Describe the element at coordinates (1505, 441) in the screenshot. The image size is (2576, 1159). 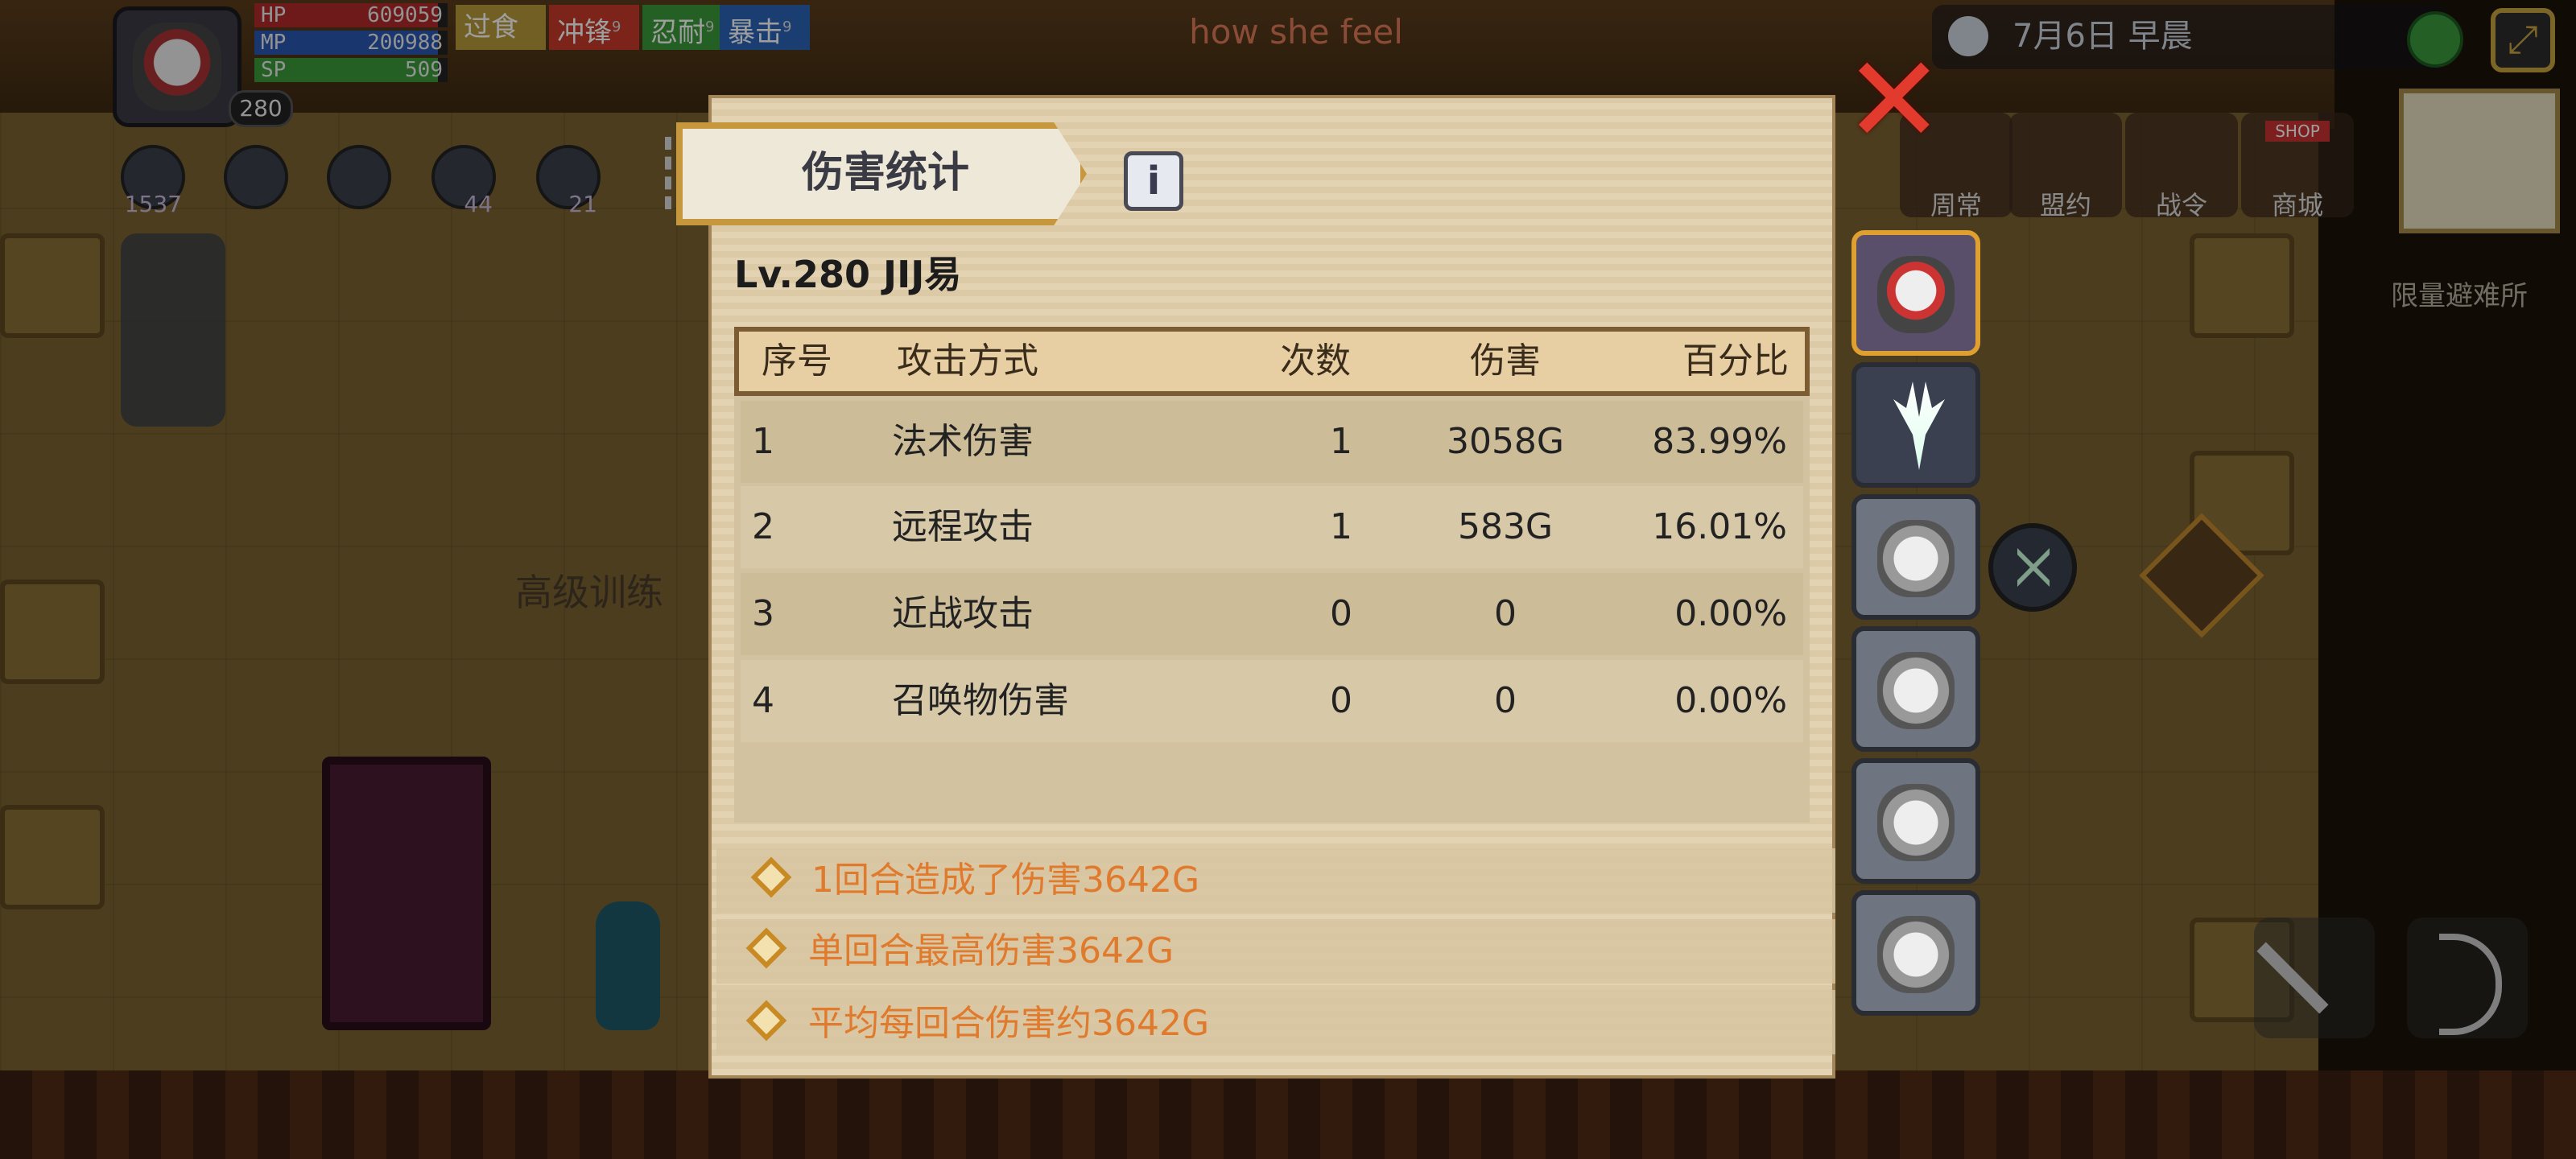
I see `row-damage: 3058G` at that location.